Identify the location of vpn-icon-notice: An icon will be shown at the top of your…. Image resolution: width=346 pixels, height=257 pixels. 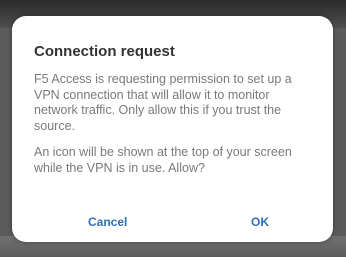
(163, 160).